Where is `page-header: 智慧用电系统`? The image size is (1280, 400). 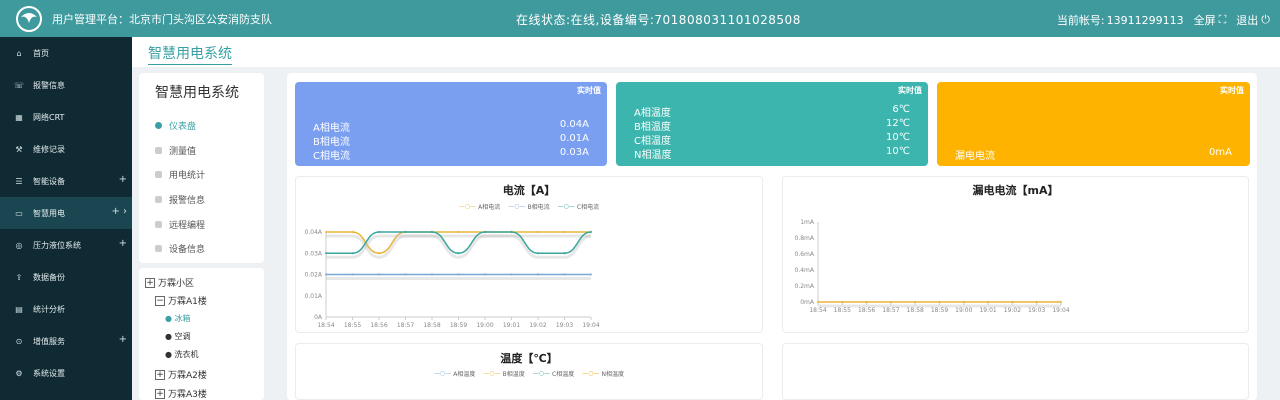
page-header: 智慧用电系统 is located at coordinates (706, 52).